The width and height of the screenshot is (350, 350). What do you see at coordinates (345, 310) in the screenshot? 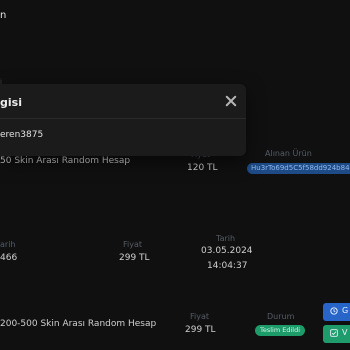
I see `button-label: G` at bounding box center [345, 310].